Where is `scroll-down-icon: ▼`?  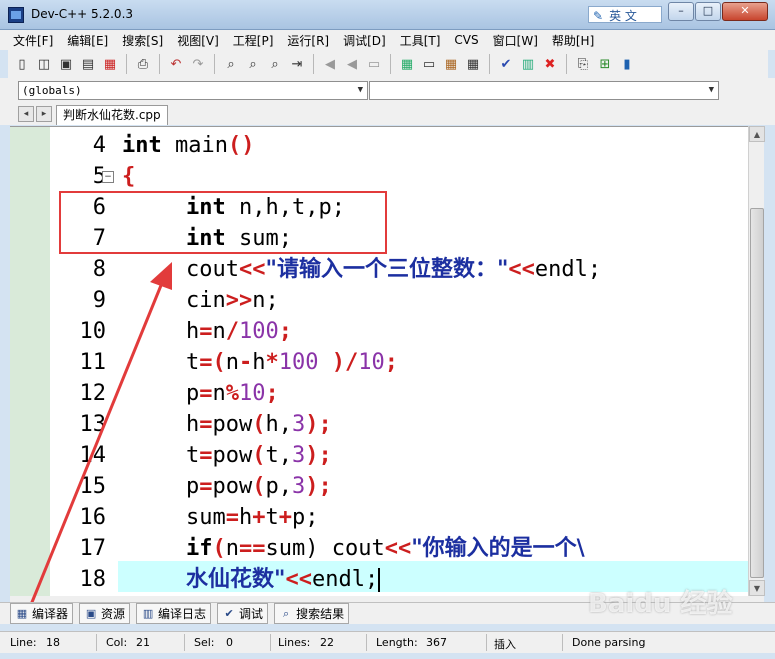
scroll-down-icon: ▼ is located at coordinates (757, 588).